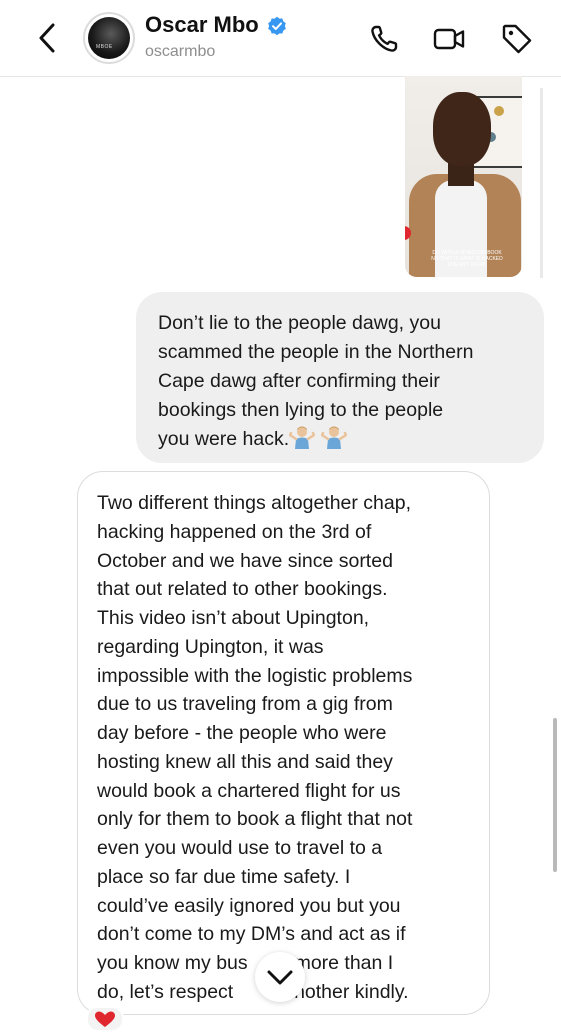 The image size is (561, 1035). I want to click on message-line: don’t come to my DM’s and act as if, so click(251, 934).